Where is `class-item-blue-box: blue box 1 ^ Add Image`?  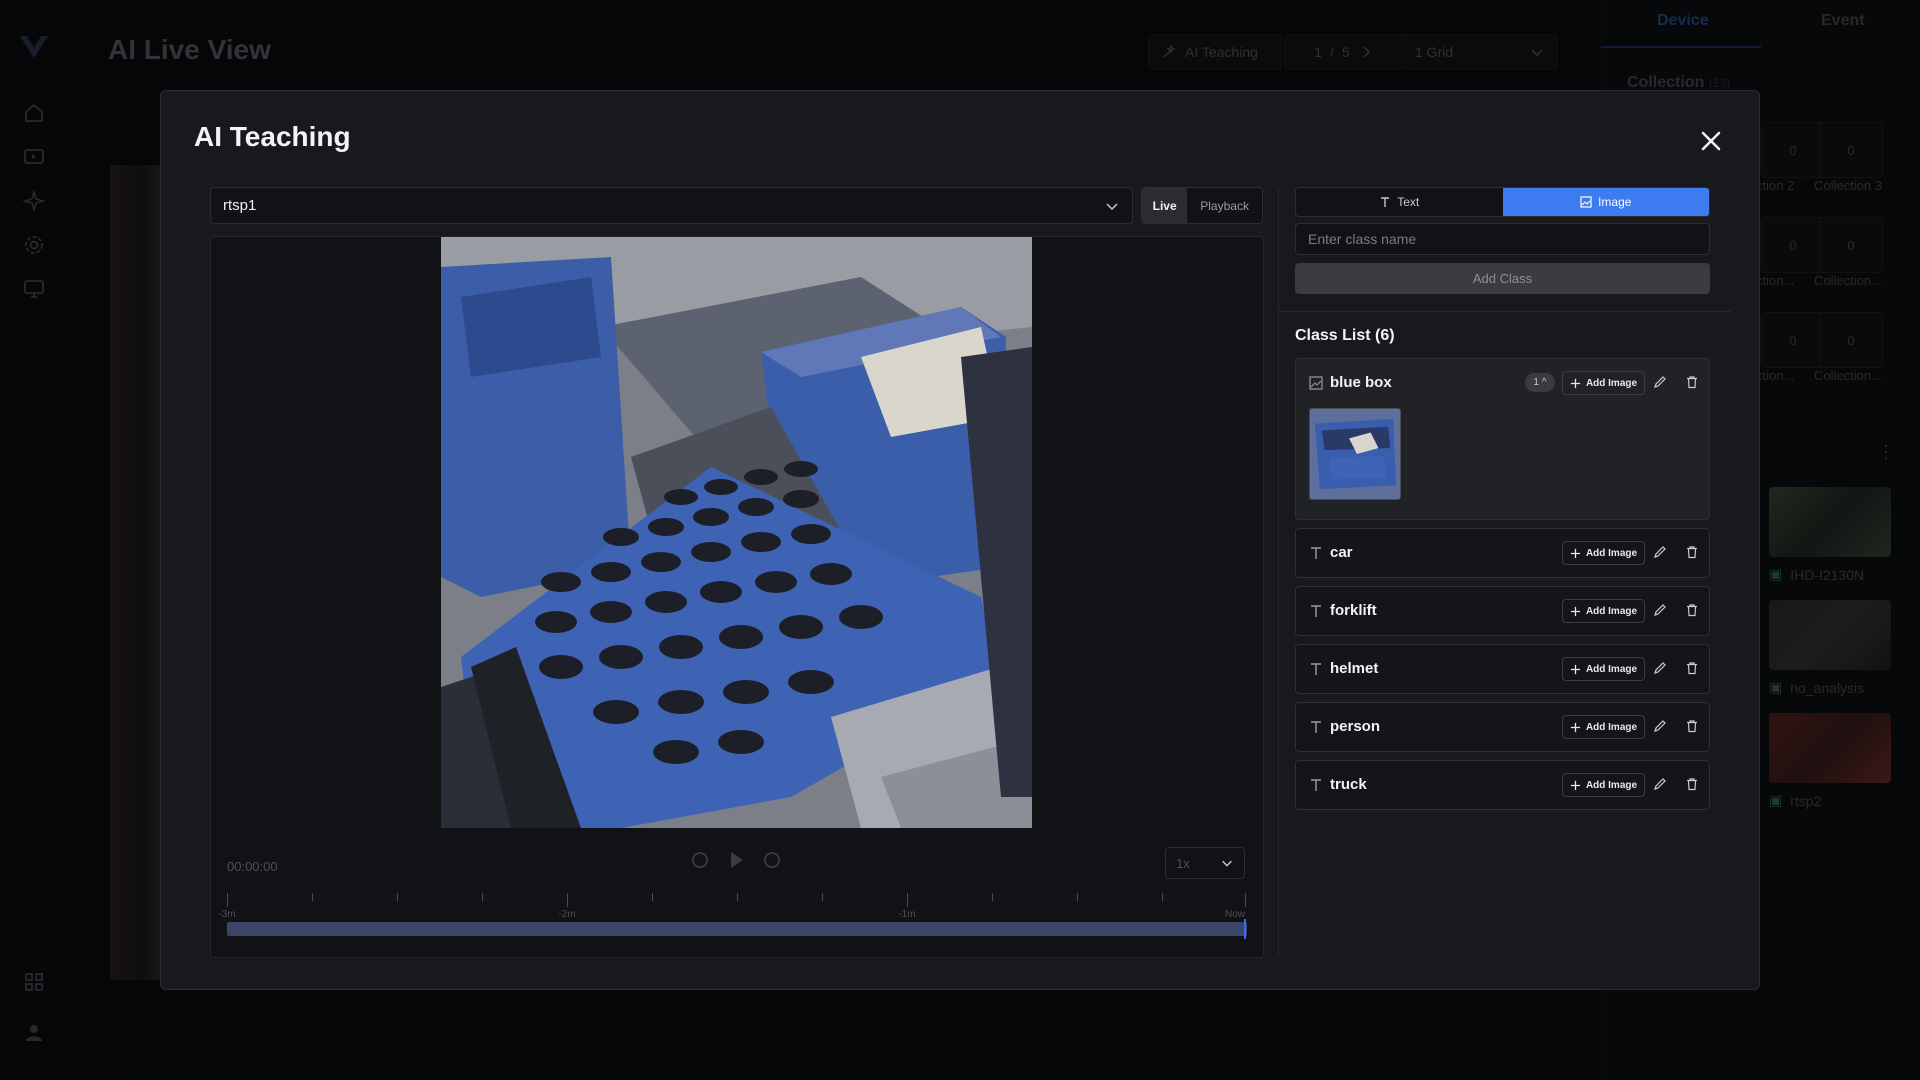
class-item-blue-box: blue box 1 ^ Add Image is located at coordinates (1502, 439).